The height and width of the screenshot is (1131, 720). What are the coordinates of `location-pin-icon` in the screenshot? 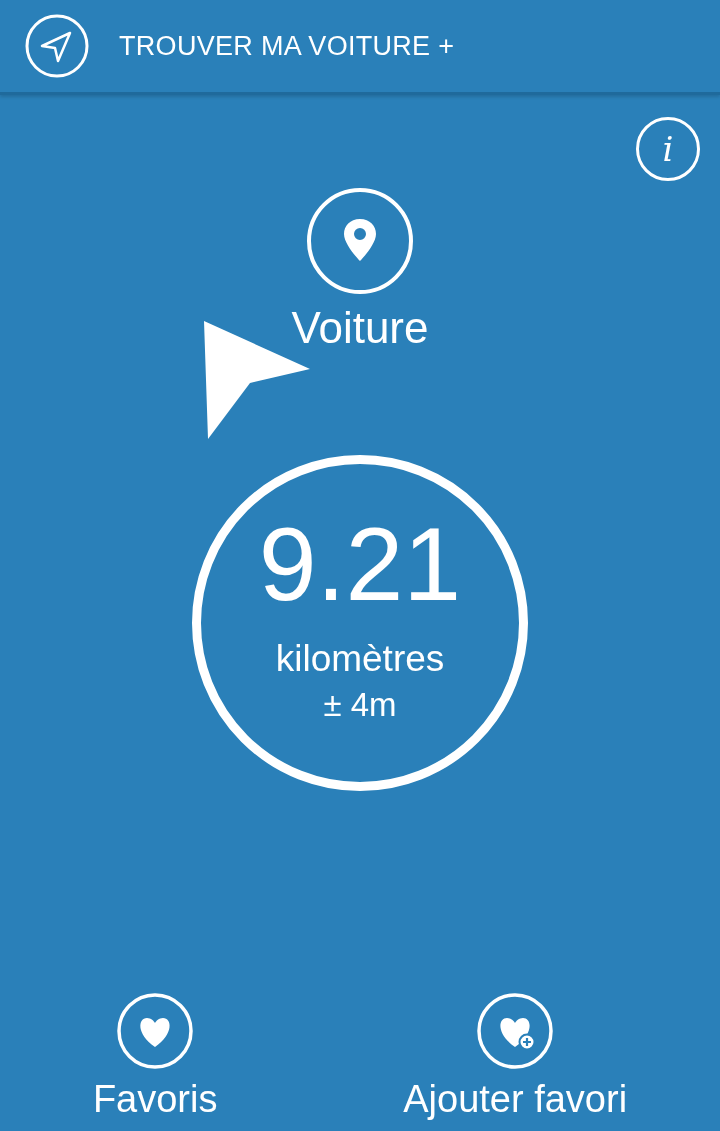 It's located at (360, 241).